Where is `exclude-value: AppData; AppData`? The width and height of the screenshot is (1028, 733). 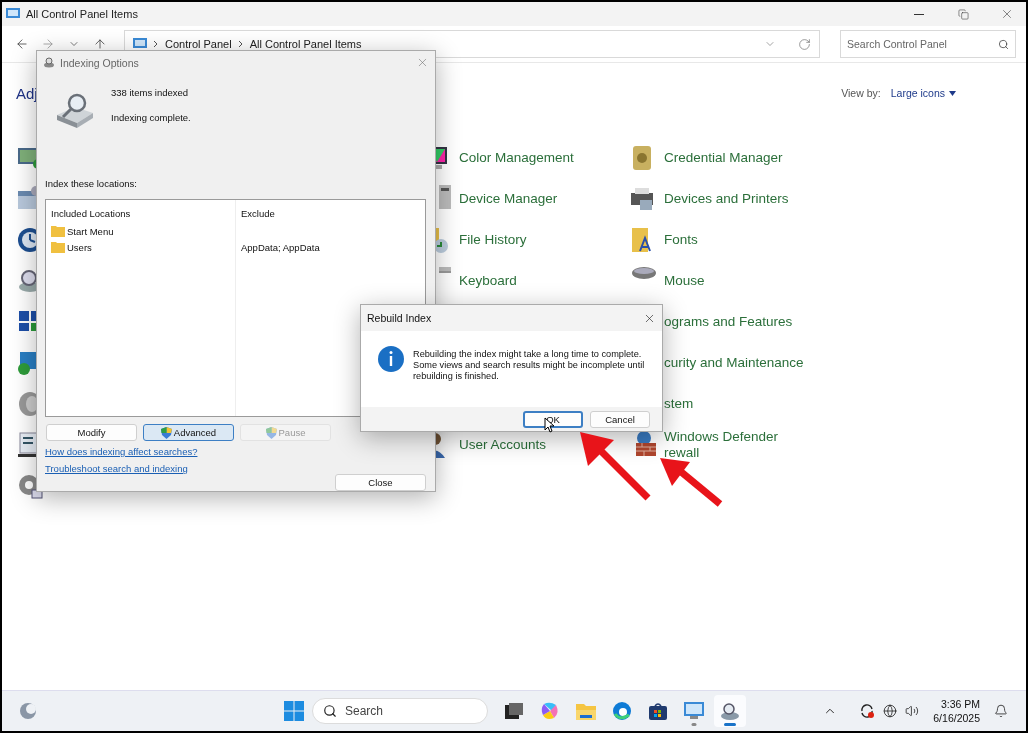
exclude-value: AppData; AppData is located at coordinates (280, 247).